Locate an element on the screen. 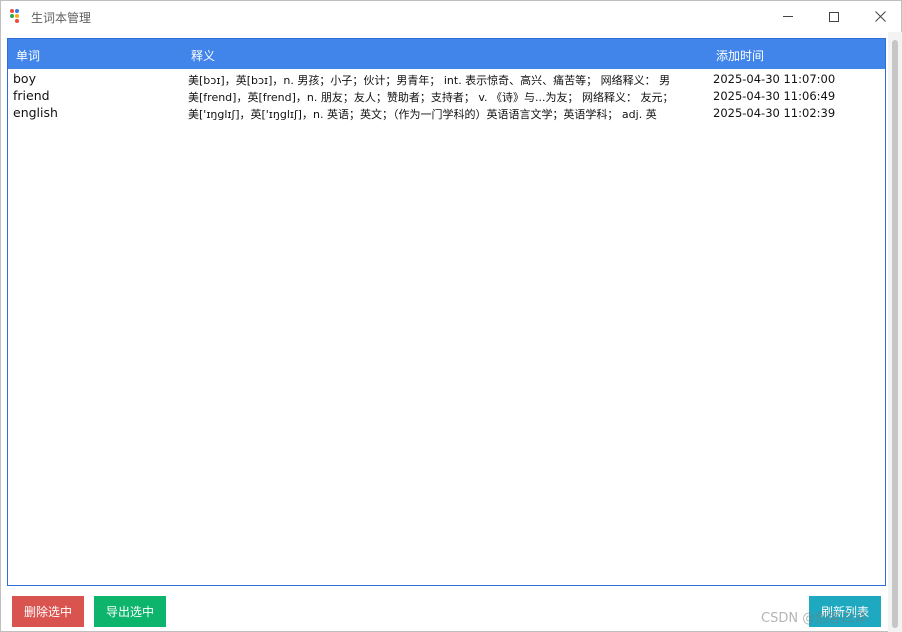  title-bar: 生词本管理 is located at coordinates (451, 17).